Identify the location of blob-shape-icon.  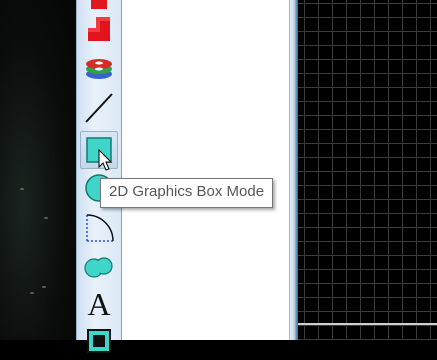
(98, 267).